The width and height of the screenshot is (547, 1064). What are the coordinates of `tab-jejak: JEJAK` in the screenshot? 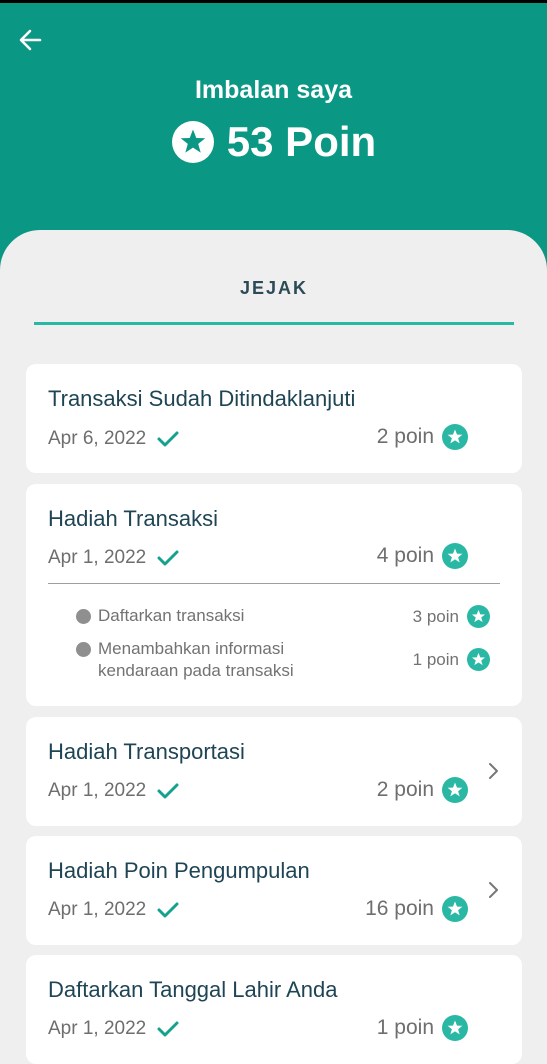 It's located at (274, 302).